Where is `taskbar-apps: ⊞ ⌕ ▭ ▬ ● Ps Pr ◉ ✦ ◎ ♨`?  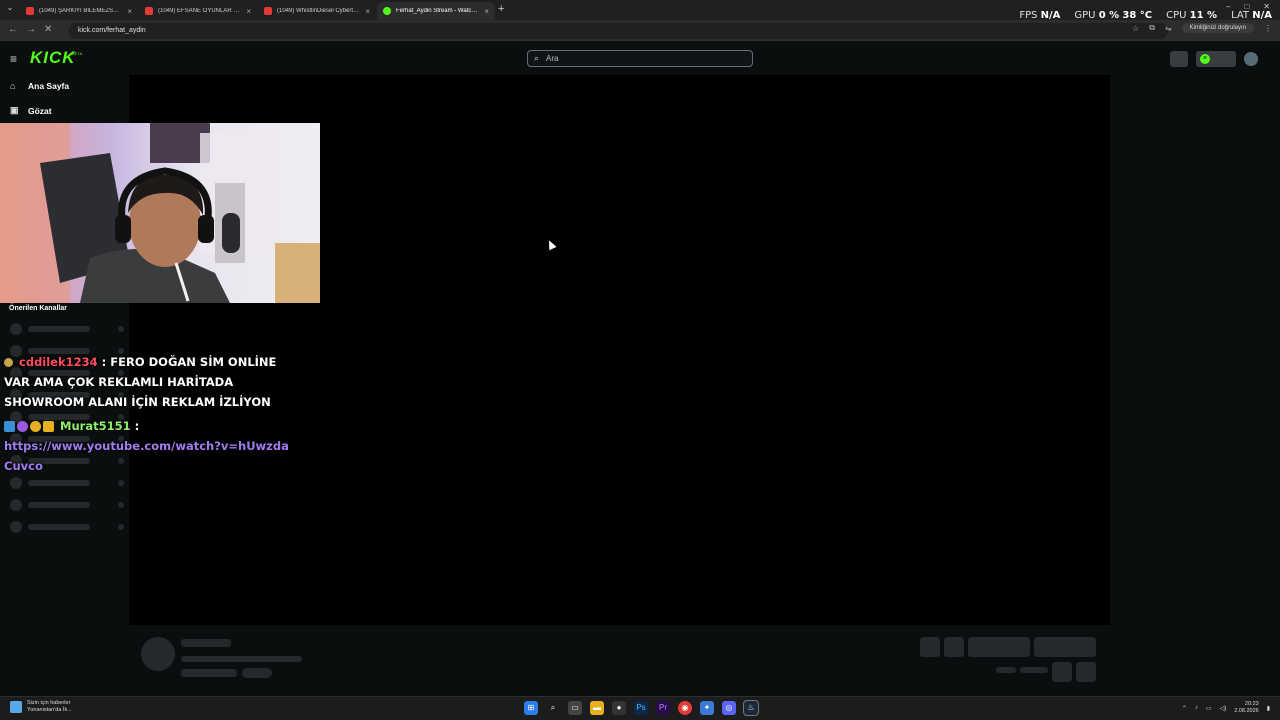
taskbar-apps: ⊞ ⌕ ▭ ▬ ● Ps Pr ◉ ✦ ◎ ♨ is located at coordinates (641, 708).